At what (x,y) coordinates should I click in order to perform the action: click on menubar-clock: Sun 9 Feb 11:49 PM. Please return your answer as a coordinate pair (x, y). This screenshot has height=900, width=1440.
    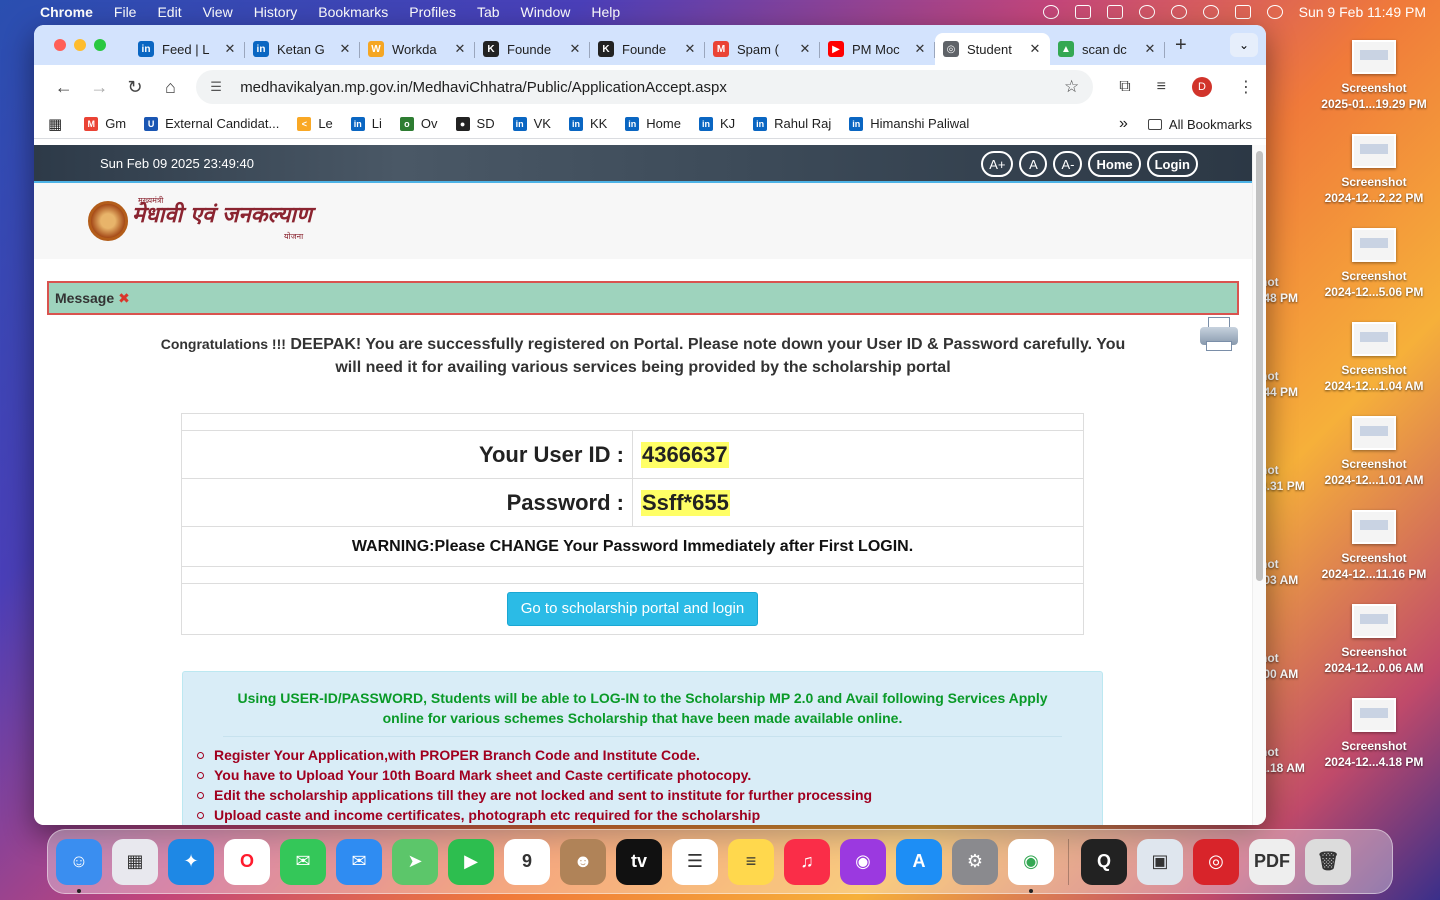
    Looking at the image, I should click on (1362, 12).